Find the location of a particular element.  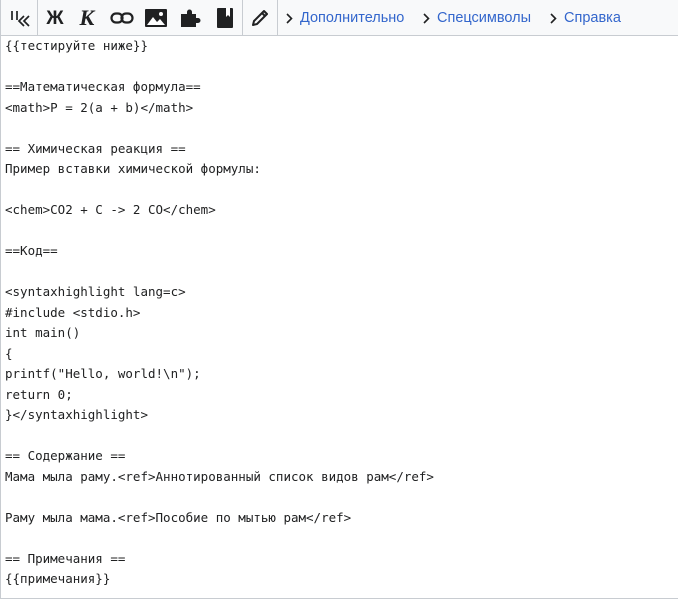

advanced-toggle-button is located at coordinates (20, 18).